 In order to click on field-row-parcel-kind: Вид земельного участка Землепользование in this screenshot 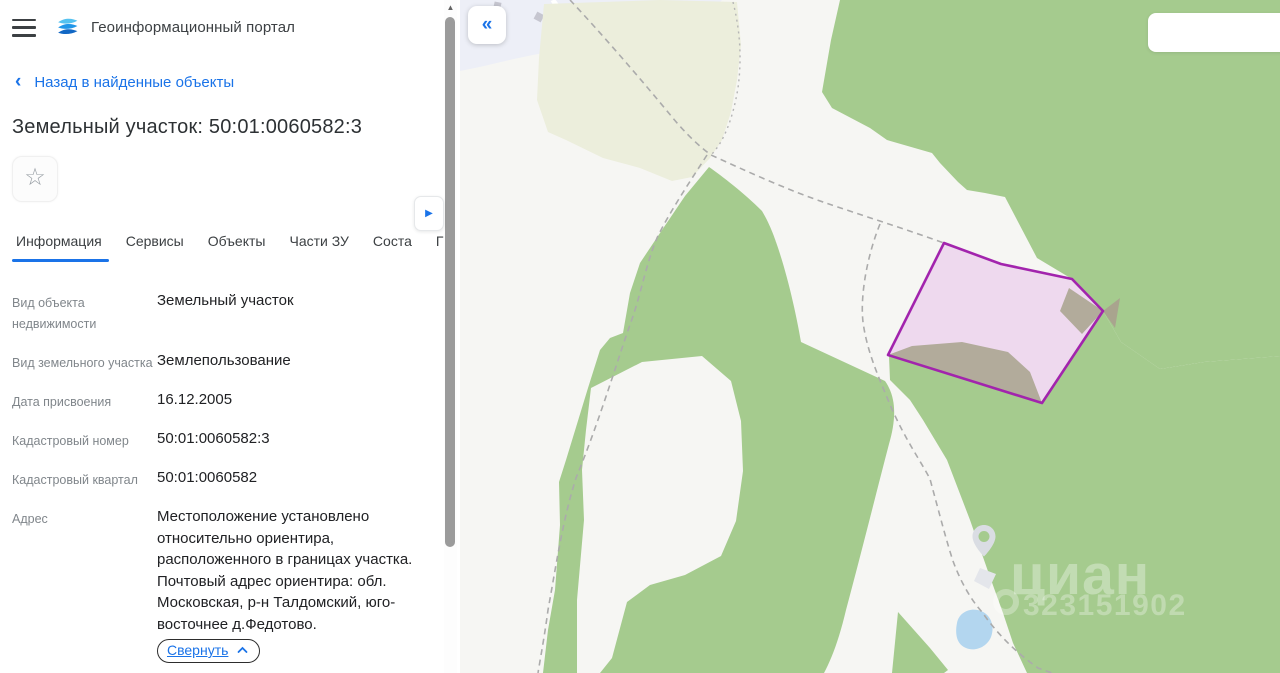, I will do `click(151, 361)`.